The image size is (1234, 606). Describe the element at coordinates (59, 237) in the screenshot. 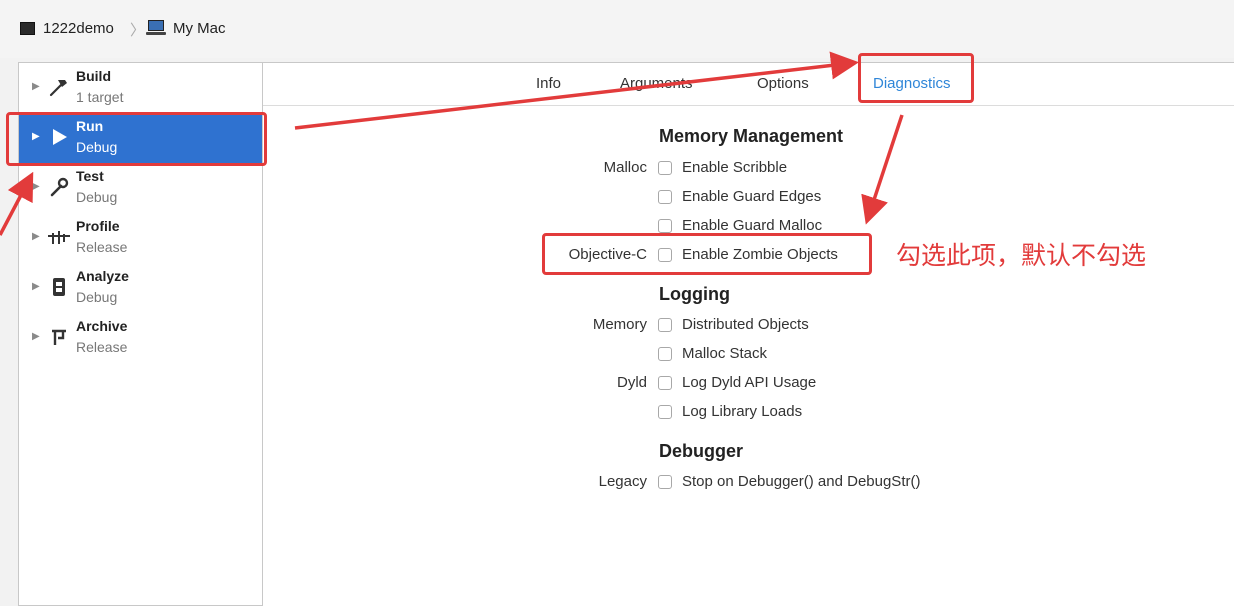

I see `profile-icon` at that location.